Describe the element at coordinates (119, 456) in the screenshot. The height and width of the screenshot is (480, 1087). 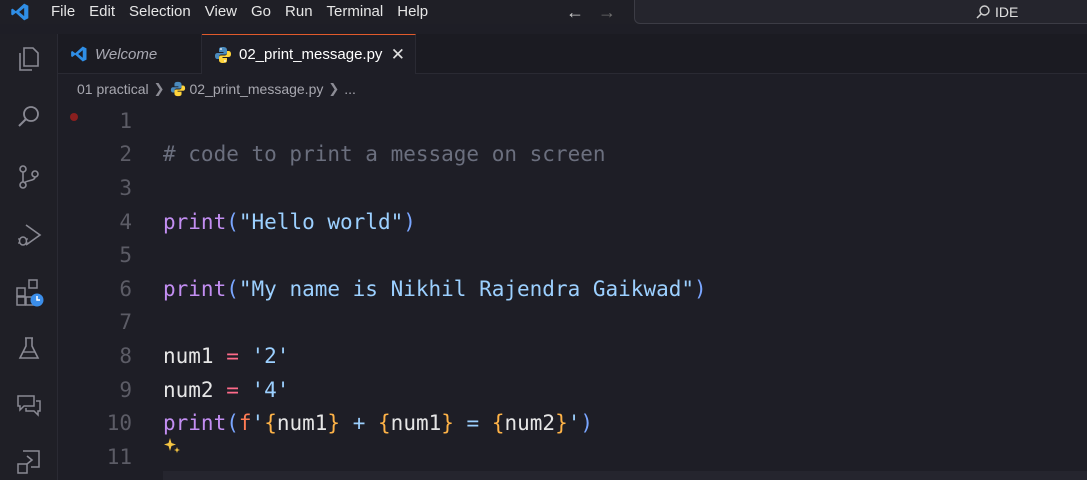
I see `line-number: 11` at that location.